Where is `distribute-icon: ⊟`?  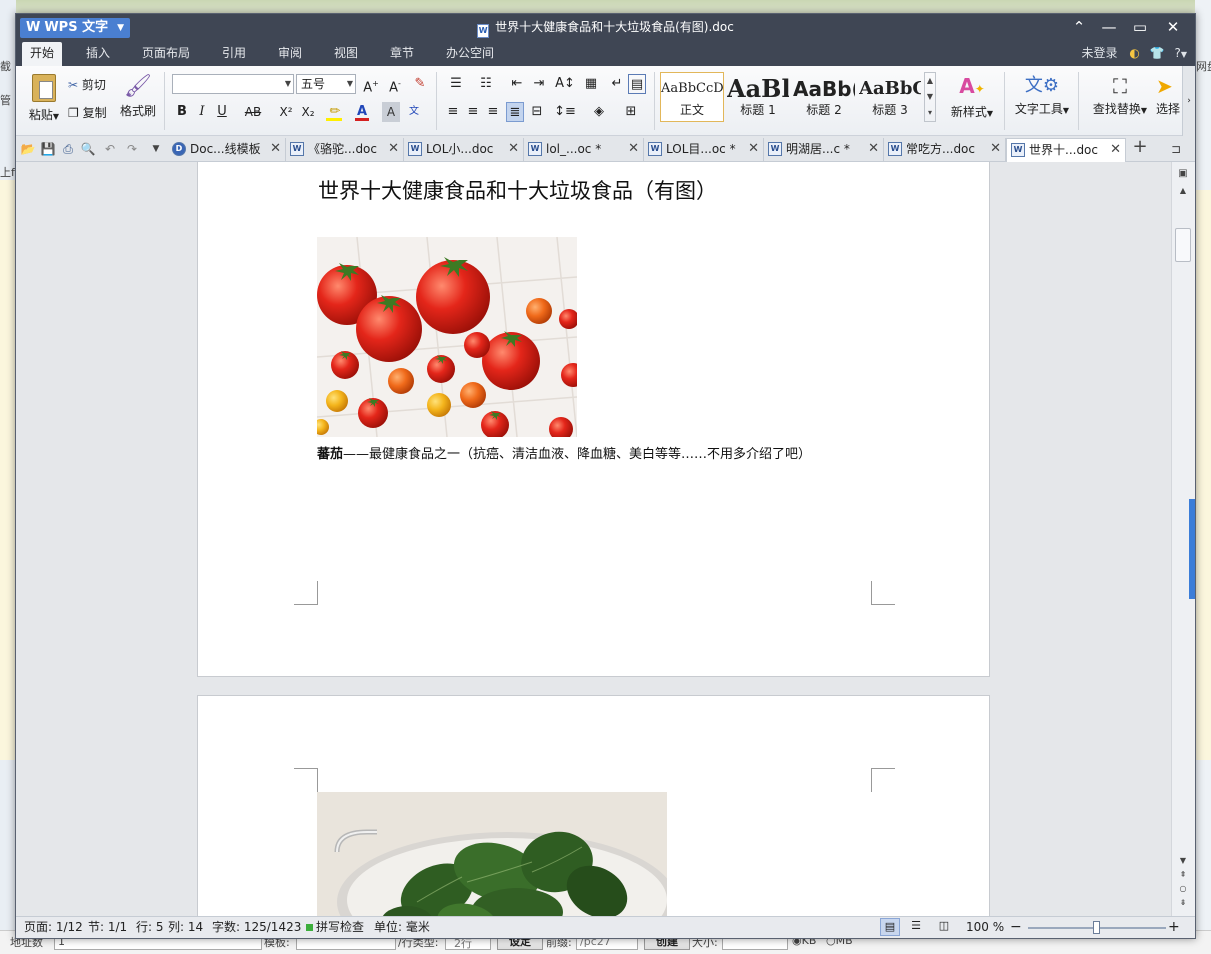
distribute-icon: ⊟ is located at coordinates (537, 112).